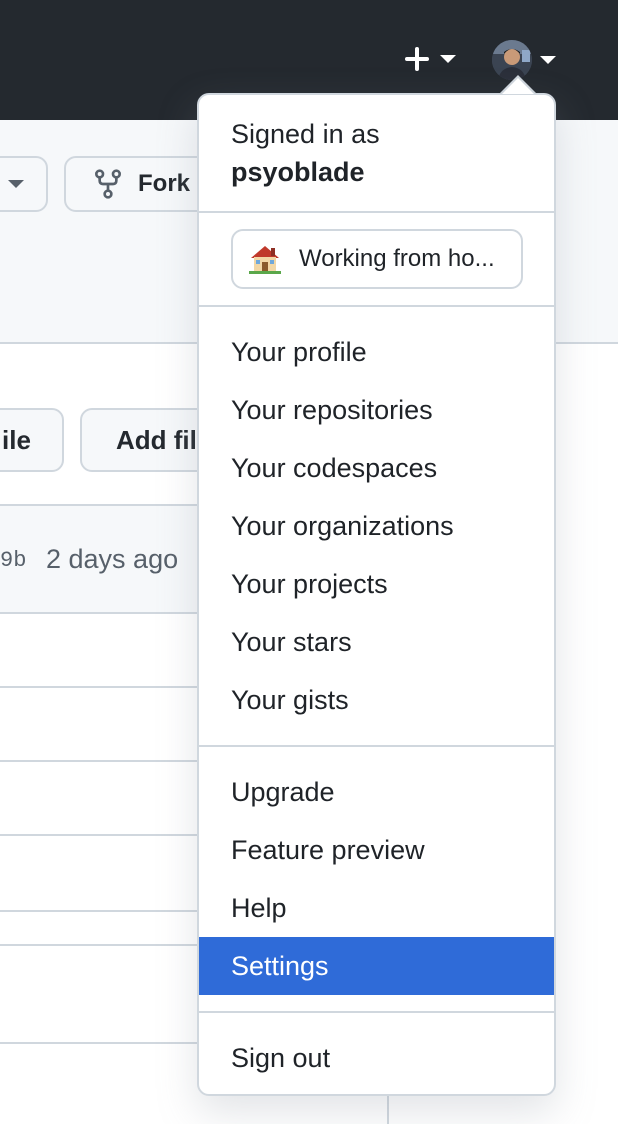 This screenshot has width=618, height=1124. I want to click on username: psyoblade, so click(298, 172).